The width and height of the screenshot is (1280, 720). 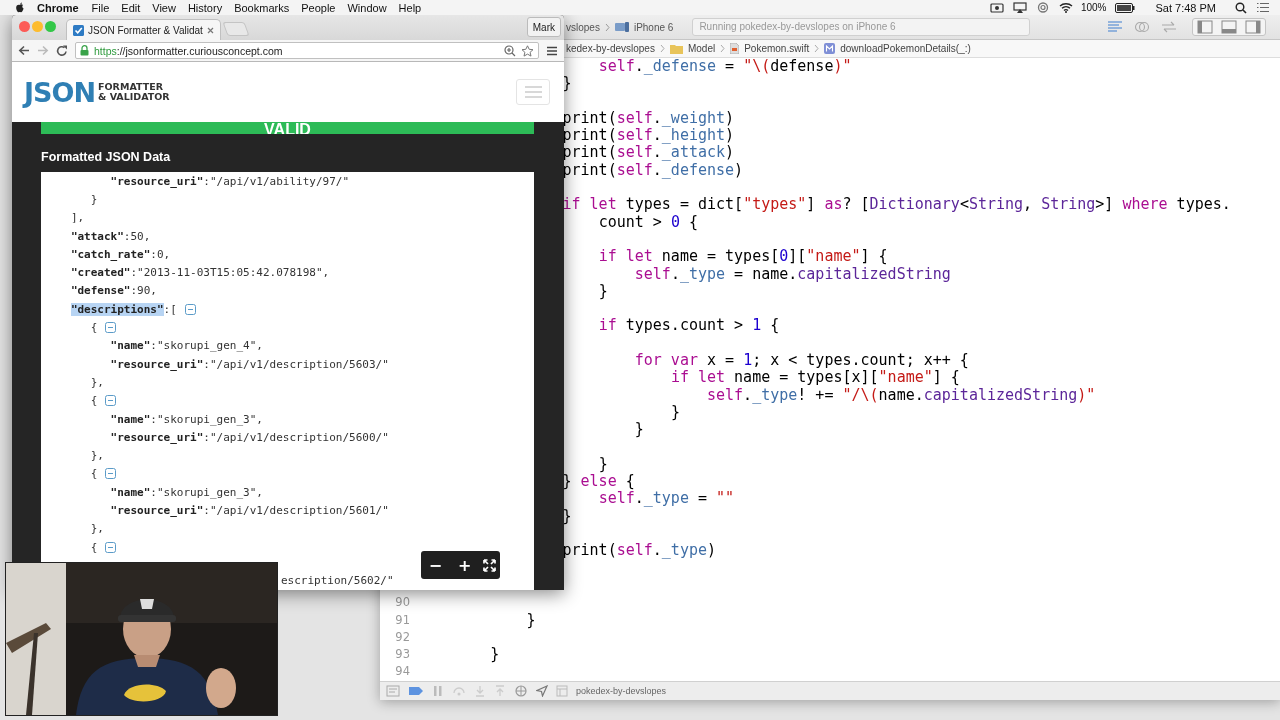 I want to click on menu-item: History, so click(x=205, y=7).